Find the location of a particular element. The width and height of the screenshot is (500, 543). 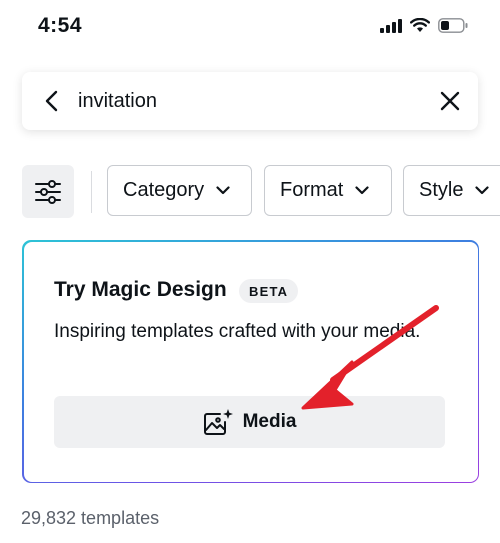

media-button: Media is located at coordinates (249, 422).